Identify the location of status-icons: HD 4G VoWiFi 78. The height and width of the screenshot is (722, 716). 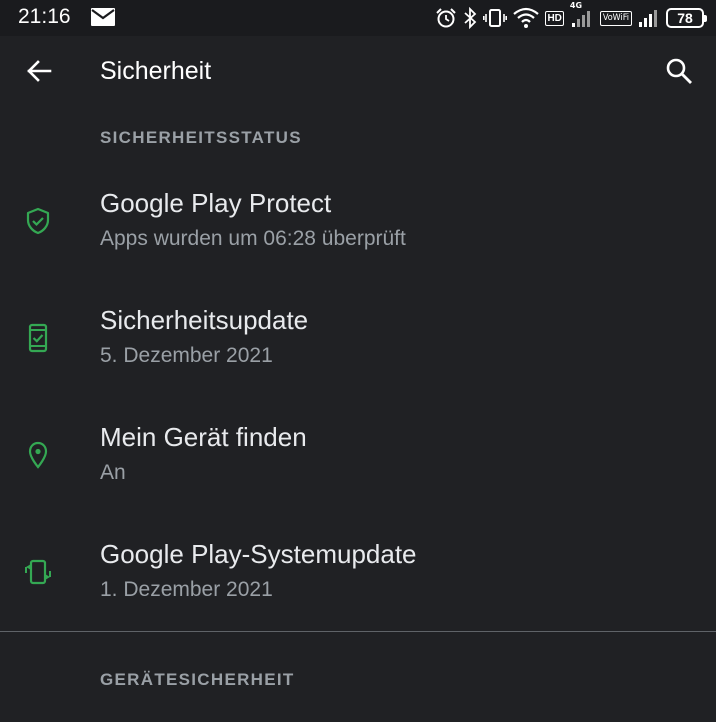
(571, 16).